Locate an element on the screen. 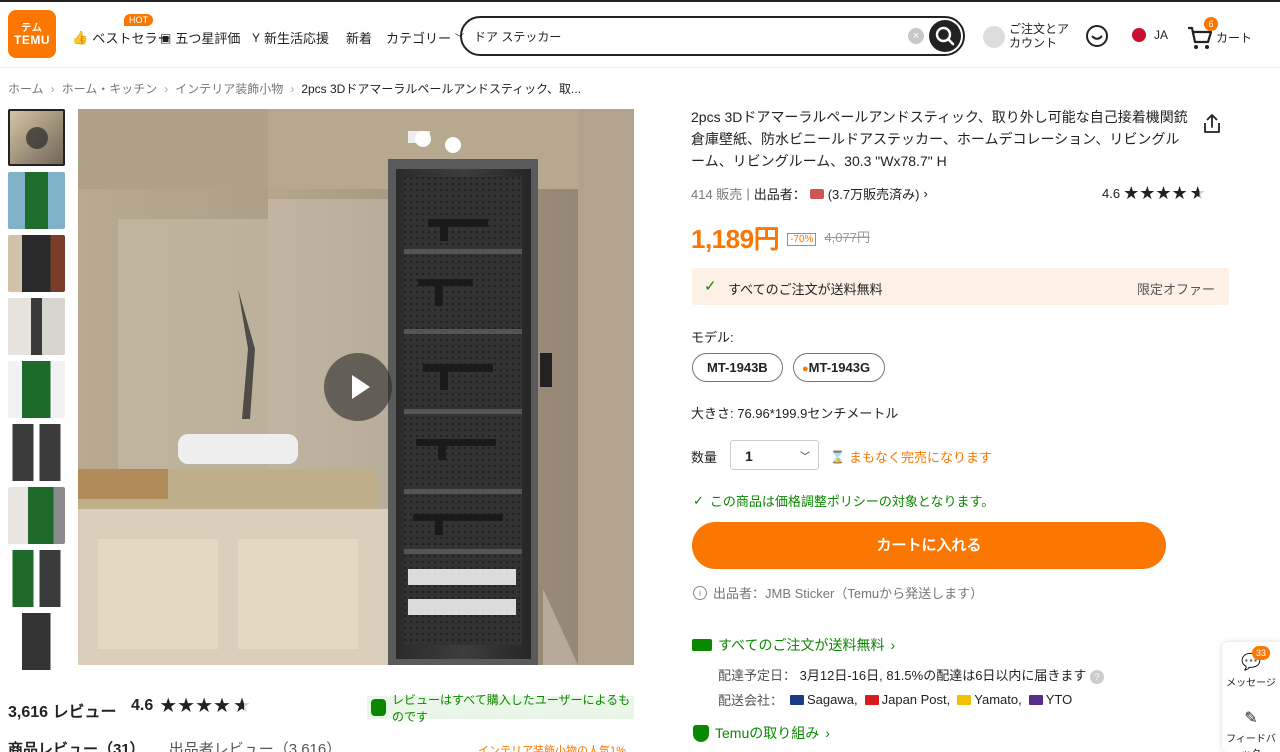  nav-five-star: ▣ 五つ星評価 is located at coordinates (200, 37).